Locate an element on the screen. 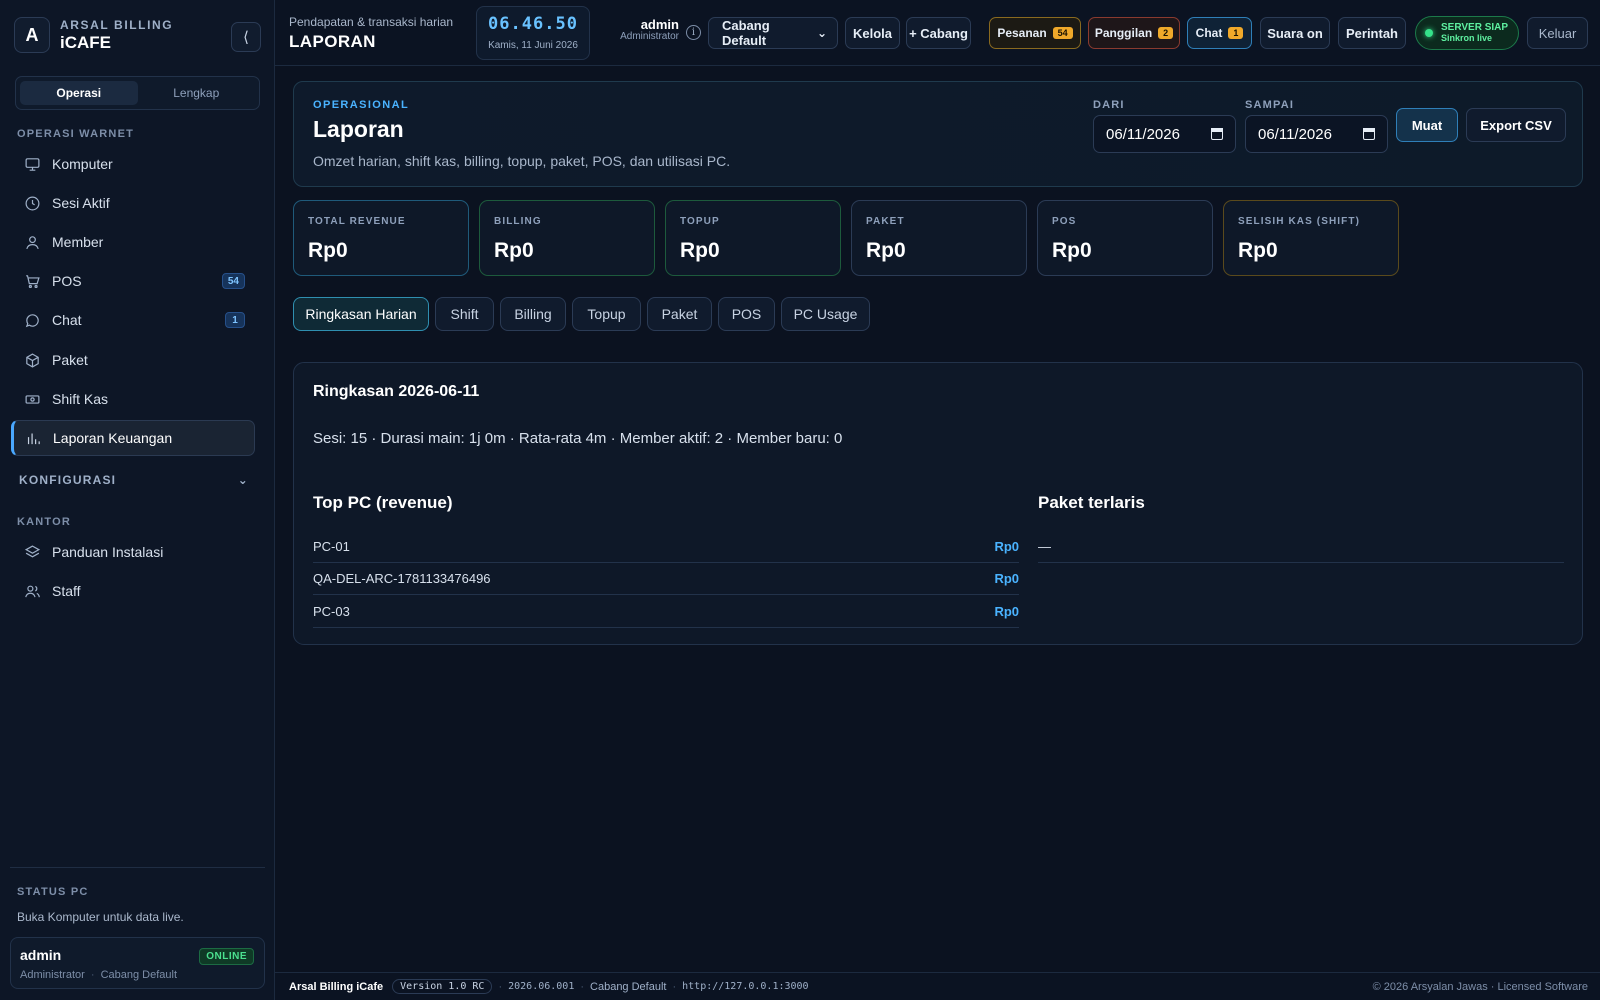 The width and height of the screenshot is (1600, 1000). server-sync-text: Sinkron live is located at coordinates (1467, 37).